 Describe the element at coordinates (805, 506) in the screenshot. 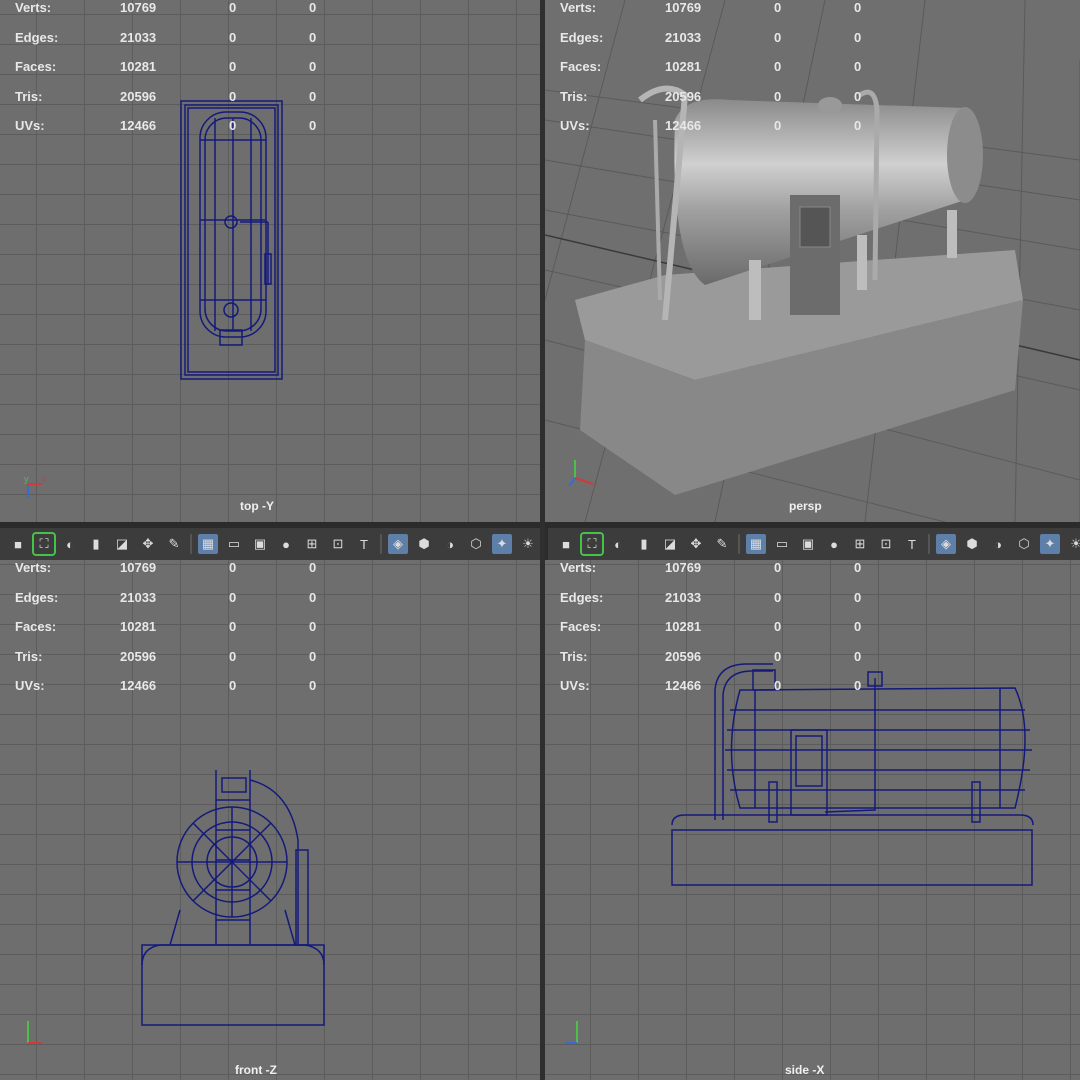

I see `viewport-label-persp: persp` at that location.